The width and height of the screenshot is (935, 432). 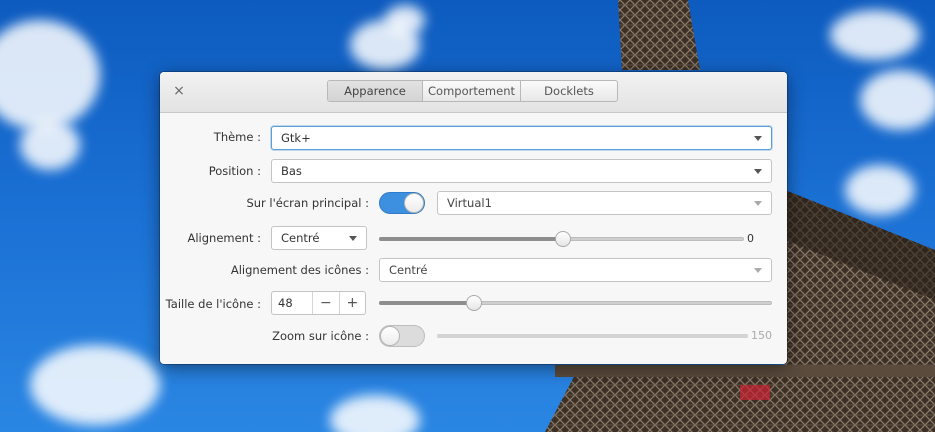 What do you see at coordinates (569, 91) in the screenshot?
I see `tab-docklets: Docklets` at bounding box center [569, 91].